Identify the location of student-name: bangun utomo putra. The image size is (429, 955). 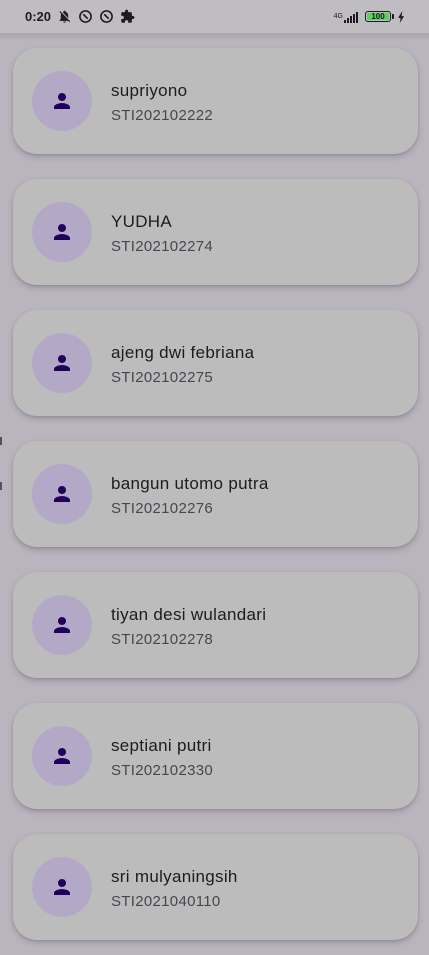
(190, 483).